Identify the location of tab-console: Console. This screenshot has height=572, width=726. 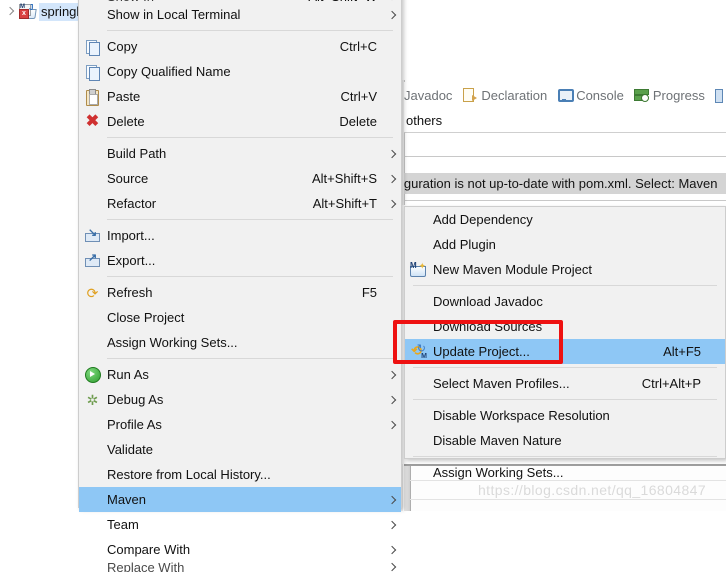
(590, 95).